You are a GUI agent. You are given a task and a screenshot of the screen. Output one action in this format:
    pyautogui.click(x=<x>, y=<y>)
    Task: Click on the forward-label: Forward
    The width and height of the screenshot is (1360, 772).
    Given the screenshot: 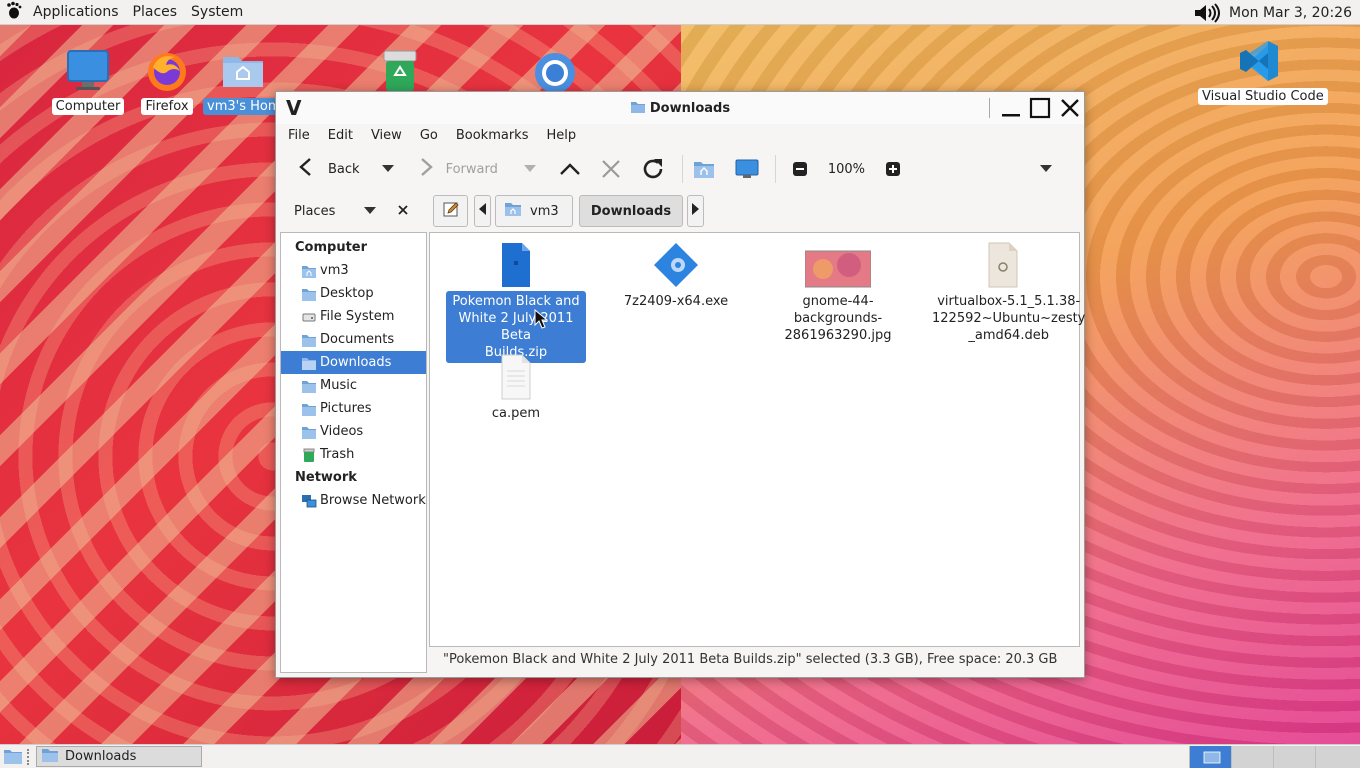 What is the action you would take?
    pyautogui.click(x=471, y=169)
    